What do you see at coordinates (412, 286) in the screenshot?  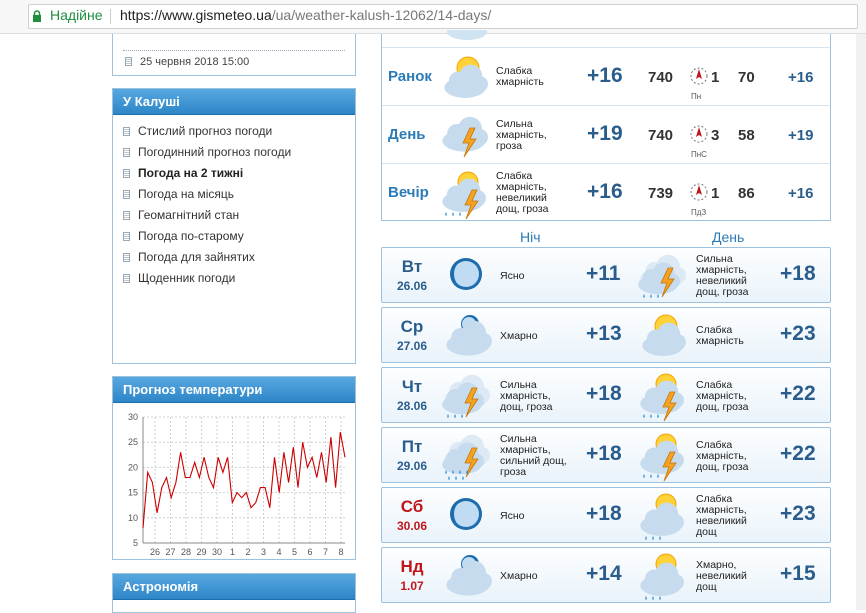 I see `day-date: 26.06` at bounding box center [412, 286].